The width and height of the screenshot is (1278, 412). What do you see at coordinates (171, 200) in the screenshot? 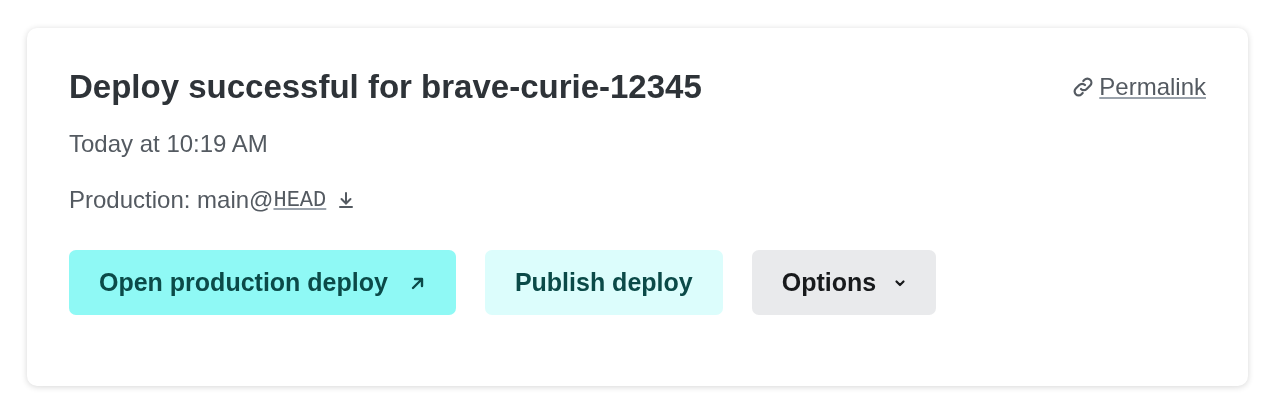
I see `branch-label: Production: main@` at bounding box center [171, 200].